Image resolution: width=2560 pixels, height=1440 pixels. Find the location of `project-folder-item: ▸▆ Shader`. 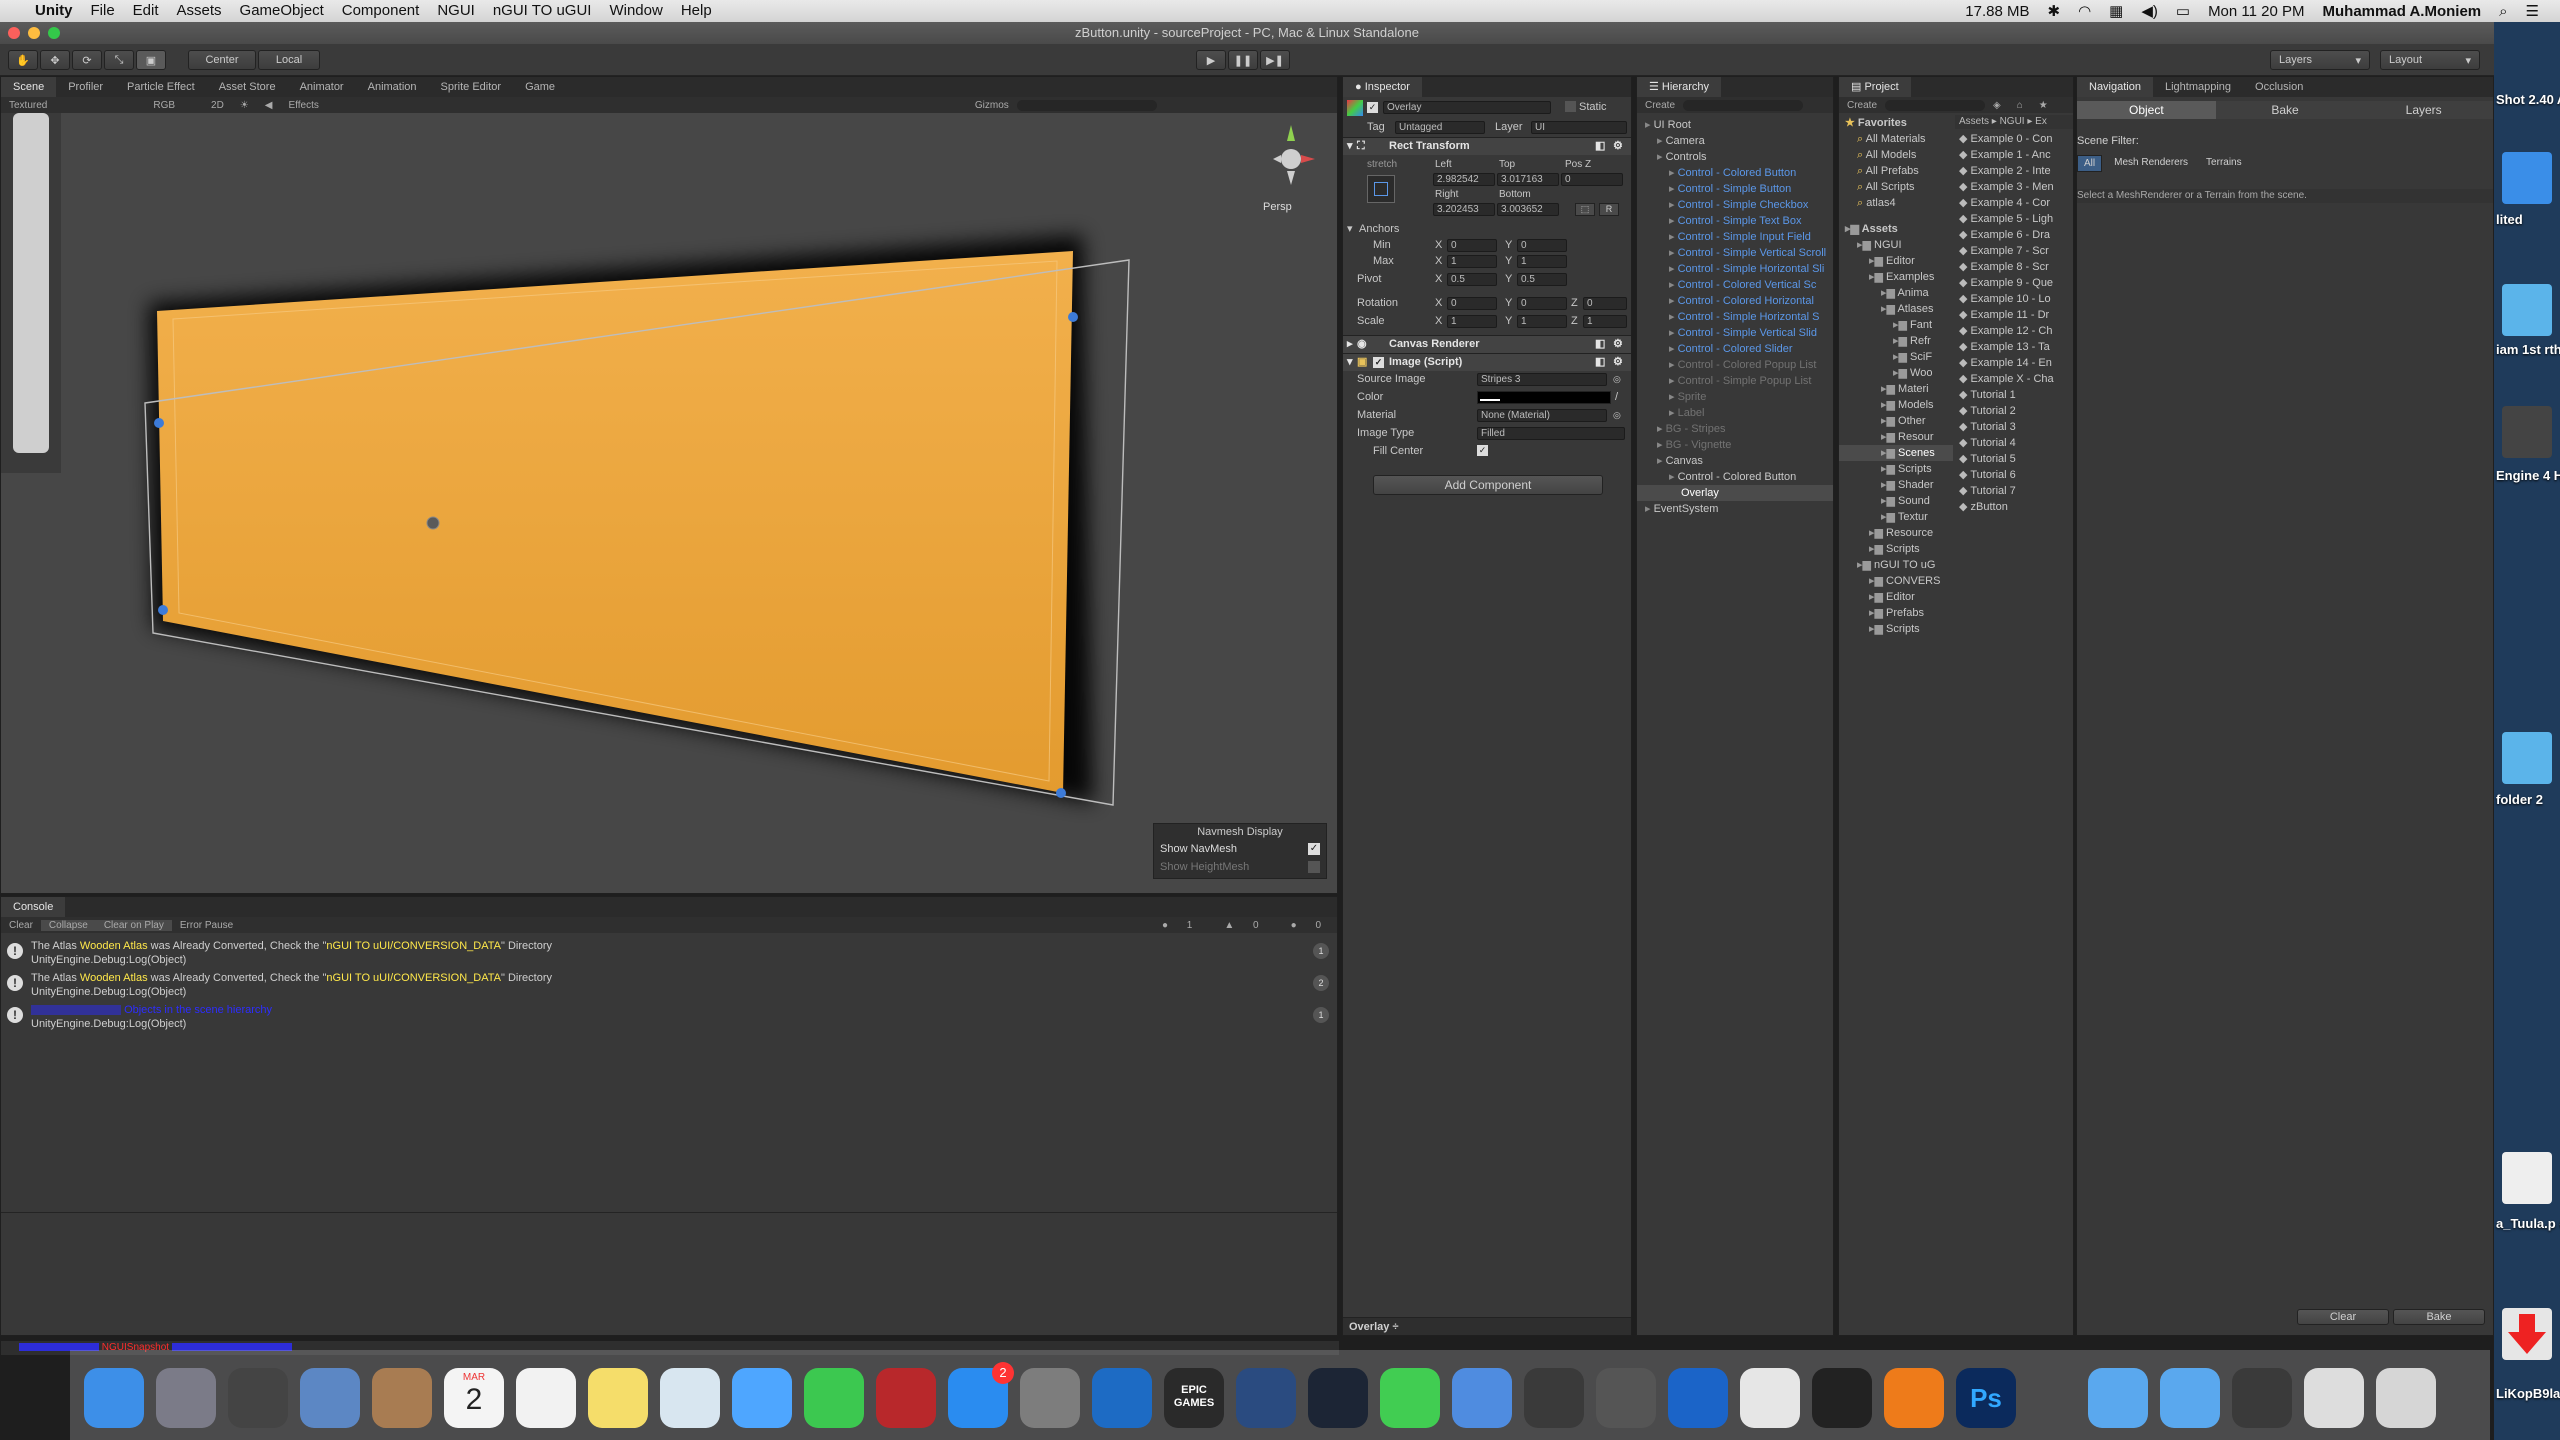

project-folder-item: ▸▆ Shader is located at coordinates (1896, 485).